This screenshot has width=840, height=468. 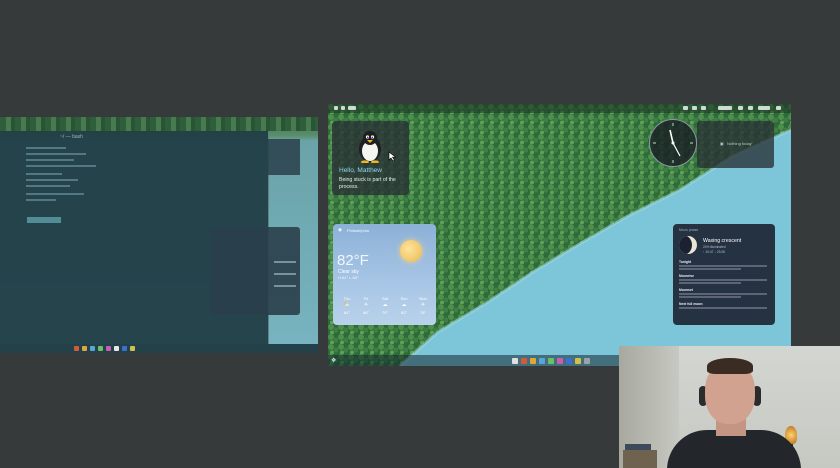 What do you see at coordinates (739, 143) in the screenshot?
I see `calendar-events-text: Nothing today` at bounding box center [739, 143].